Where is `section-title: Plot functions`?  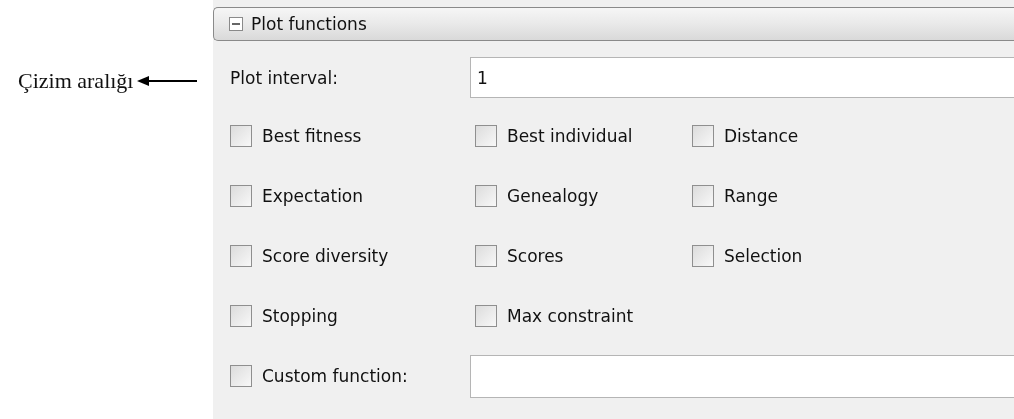
section-title: Plot functions is located at coordinates (309, 24).